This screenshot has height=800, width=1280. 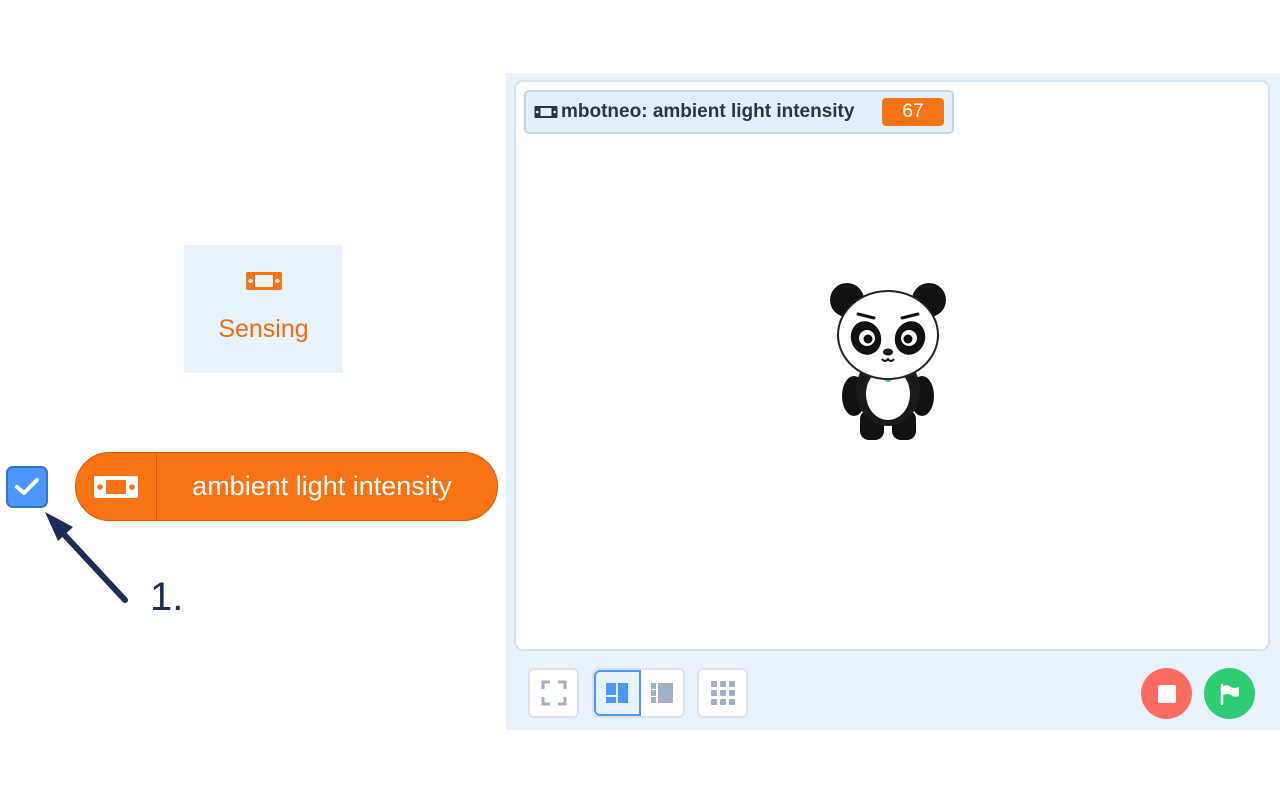 I want to click on grid-button, so click(x=722, y=693).